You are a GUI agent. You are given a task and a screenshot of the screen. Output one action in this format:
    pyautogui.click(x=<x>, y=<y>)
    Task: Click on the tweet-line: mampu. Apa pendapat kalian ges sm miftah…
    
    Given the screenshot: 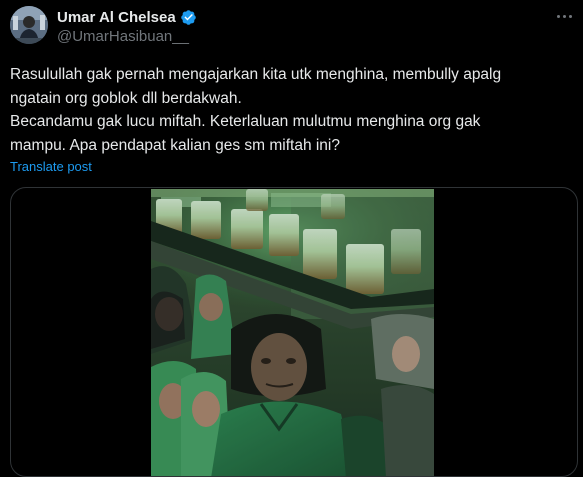 What is the action you would take?
    pyautogui.click(x=175, y=145)
    